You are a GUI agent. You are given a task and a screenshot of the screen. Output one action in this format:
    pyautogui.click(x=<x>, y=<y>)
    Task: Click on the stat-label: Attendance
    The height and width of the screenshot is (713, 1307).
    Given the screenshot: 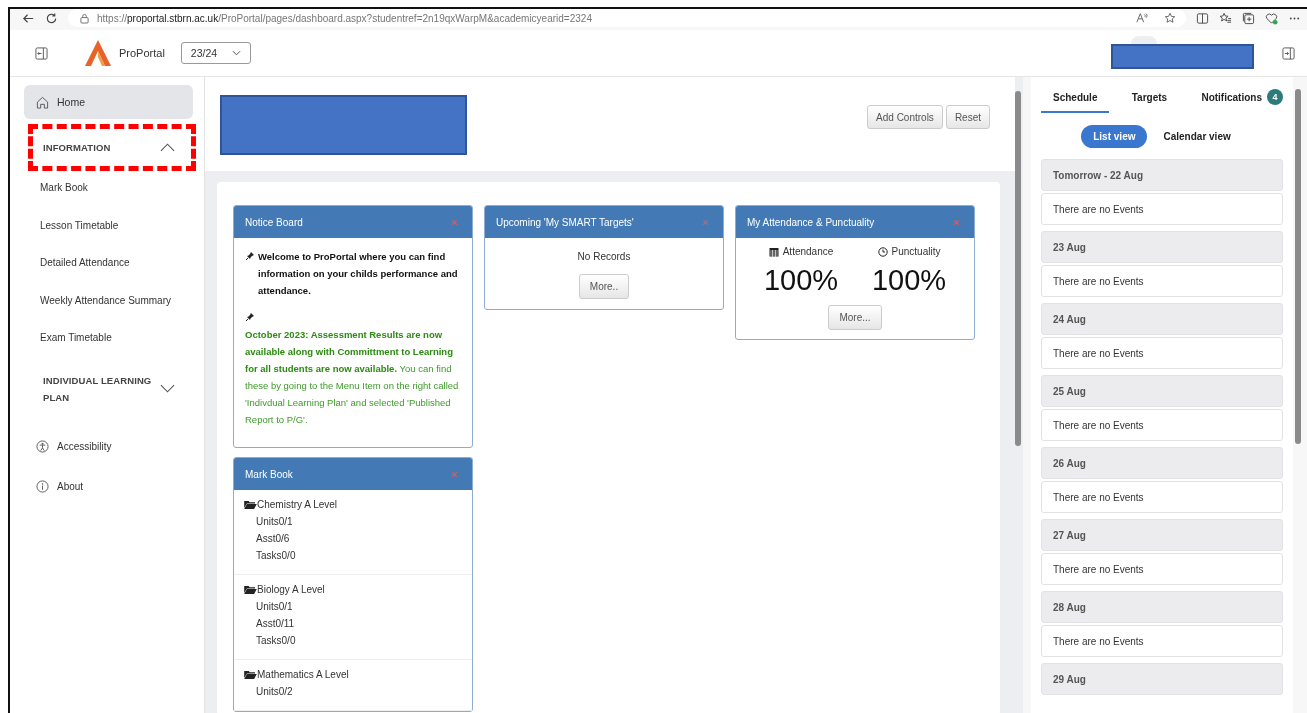 What is the action you would take?
    pyautogui.click(x=808, y=251)
    